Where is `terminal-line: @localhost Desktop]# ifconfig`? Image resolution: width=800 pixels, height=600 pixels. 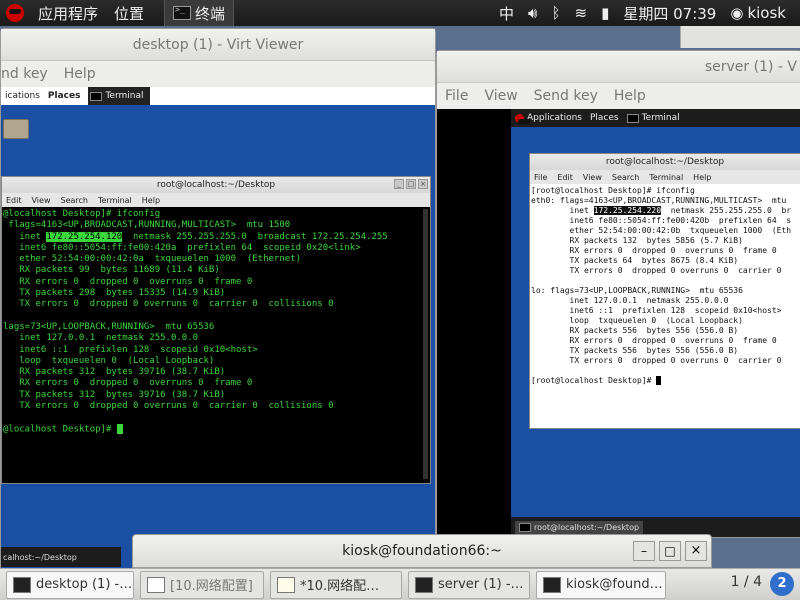
terminal-line: @localhost Desktop]# ifconfig is located at coordinates (82, 214).